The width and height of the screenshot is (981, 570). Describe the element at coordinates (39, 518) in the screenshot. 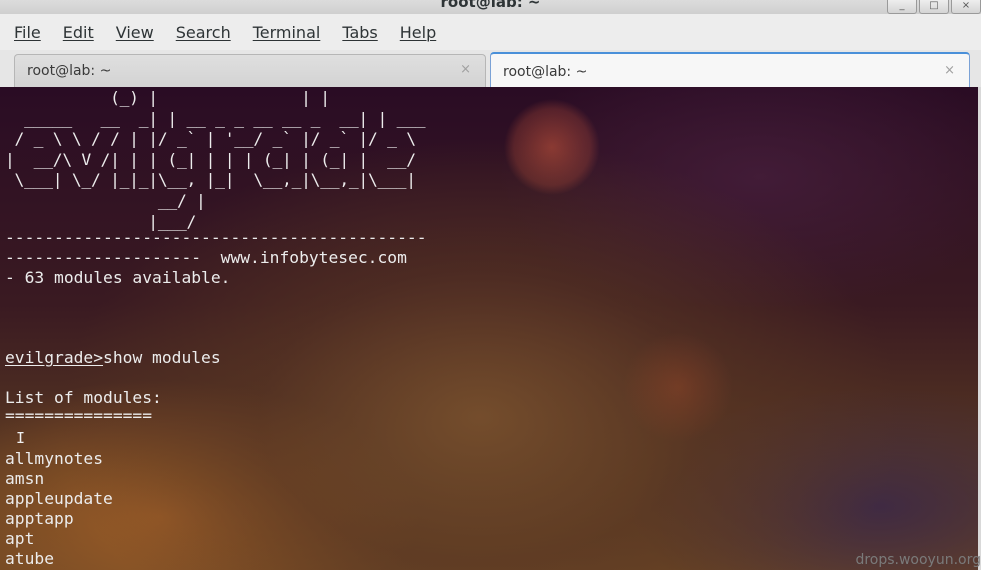

I see `list-item: apptapp` at that location.